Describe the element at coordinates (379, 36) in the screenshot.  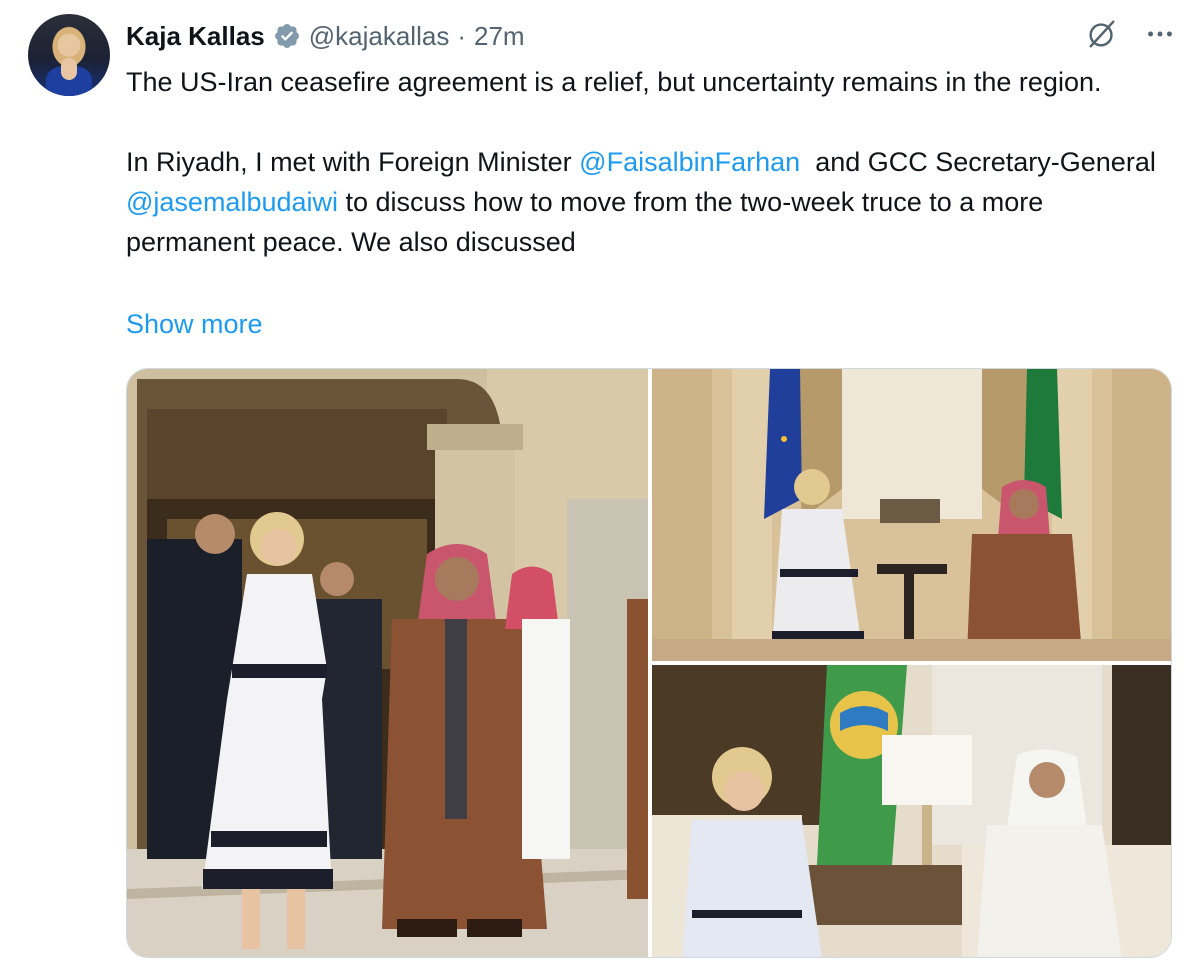
I see `author-handle: @kajakallas` at that location.